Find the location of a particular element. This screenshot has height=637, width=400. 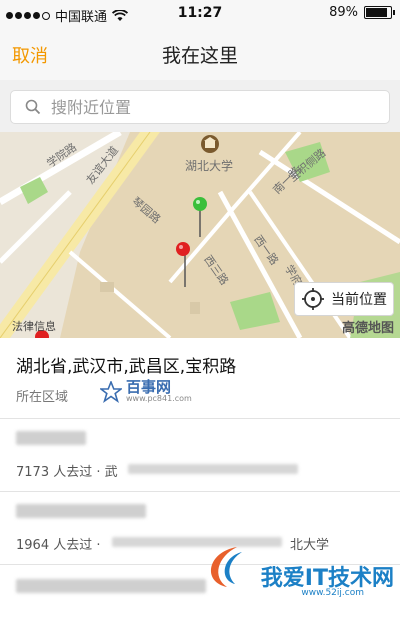

page-title: 我在这里 is located at coordinates (199, 56).